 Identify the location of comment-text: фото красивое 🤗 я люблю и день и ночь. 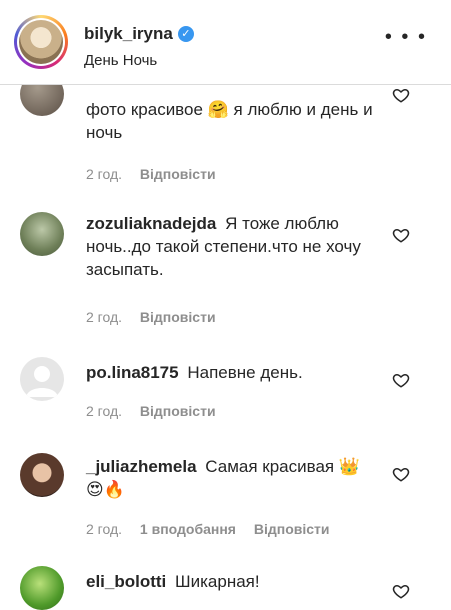
(231, 121).